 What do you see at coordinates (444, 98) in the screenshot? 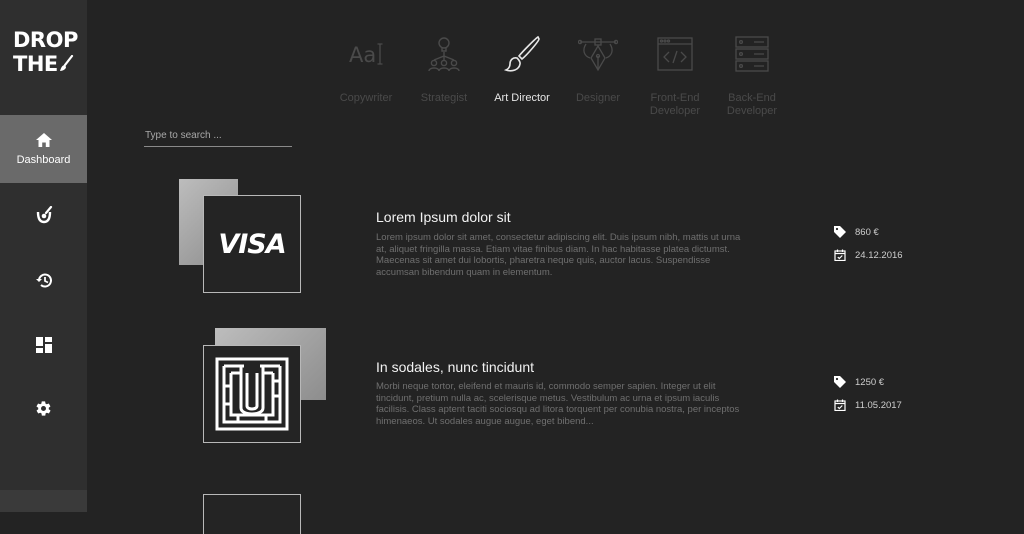
I see `category-label: Strategist` at bounding box center [444, 98].